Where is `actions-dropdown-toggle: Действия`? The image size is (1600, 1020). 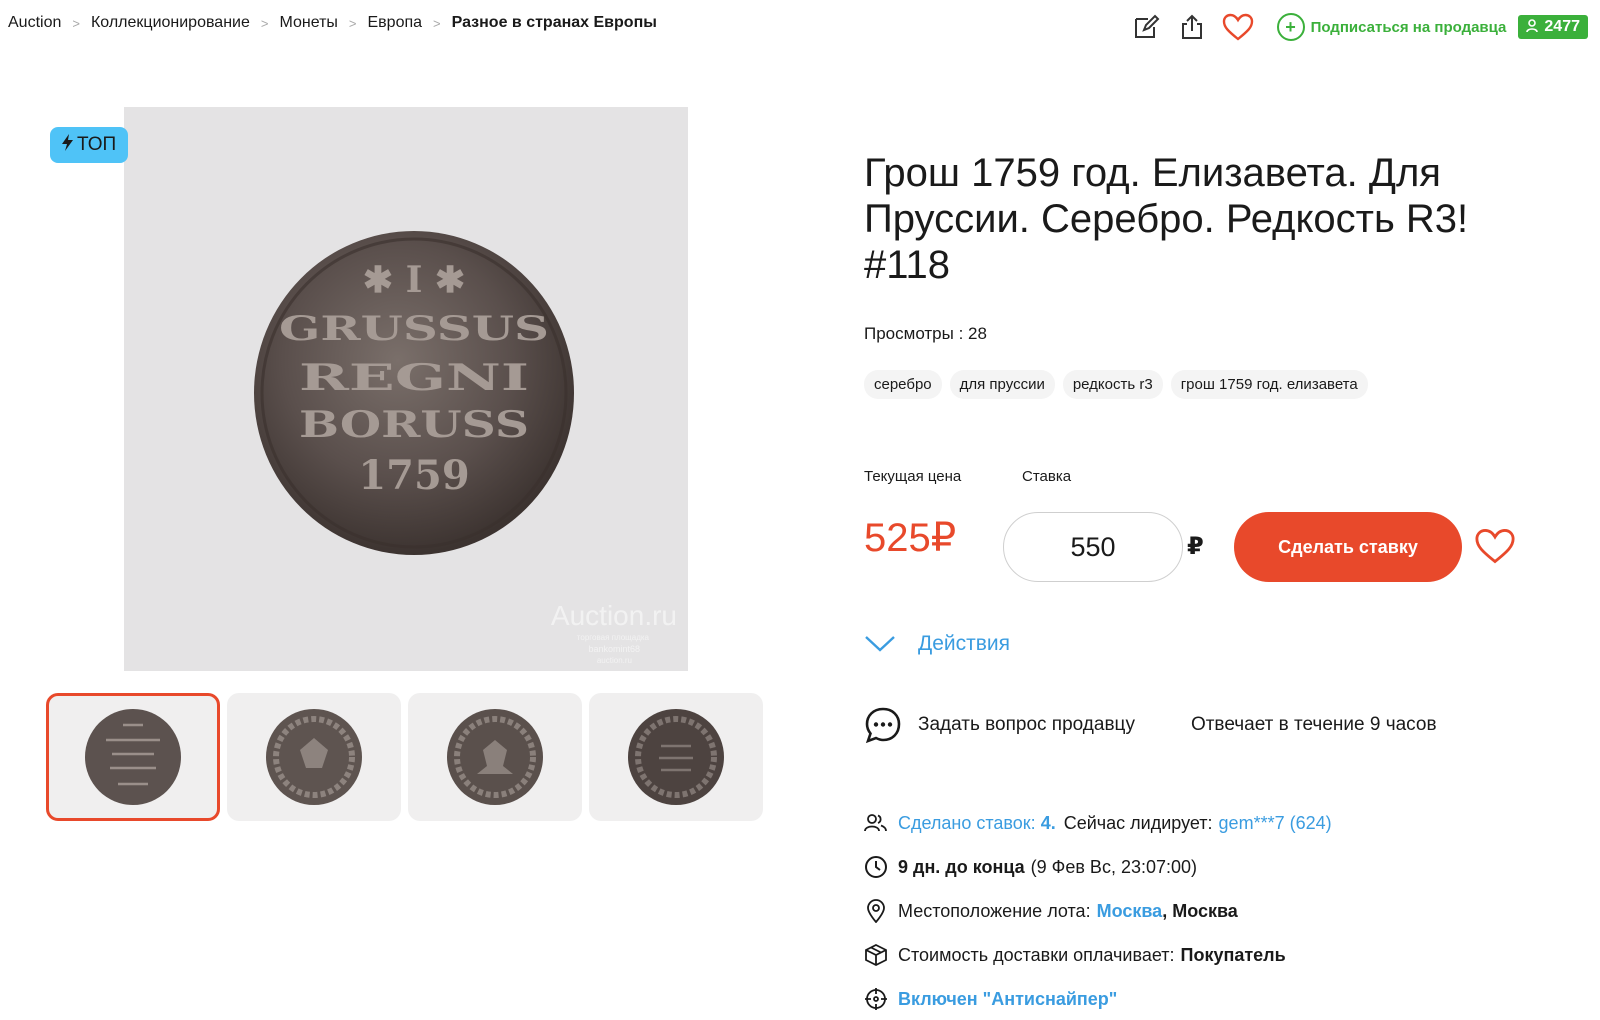 actions-dropdown-toggle: Действия is located at coordinates (937, 644).